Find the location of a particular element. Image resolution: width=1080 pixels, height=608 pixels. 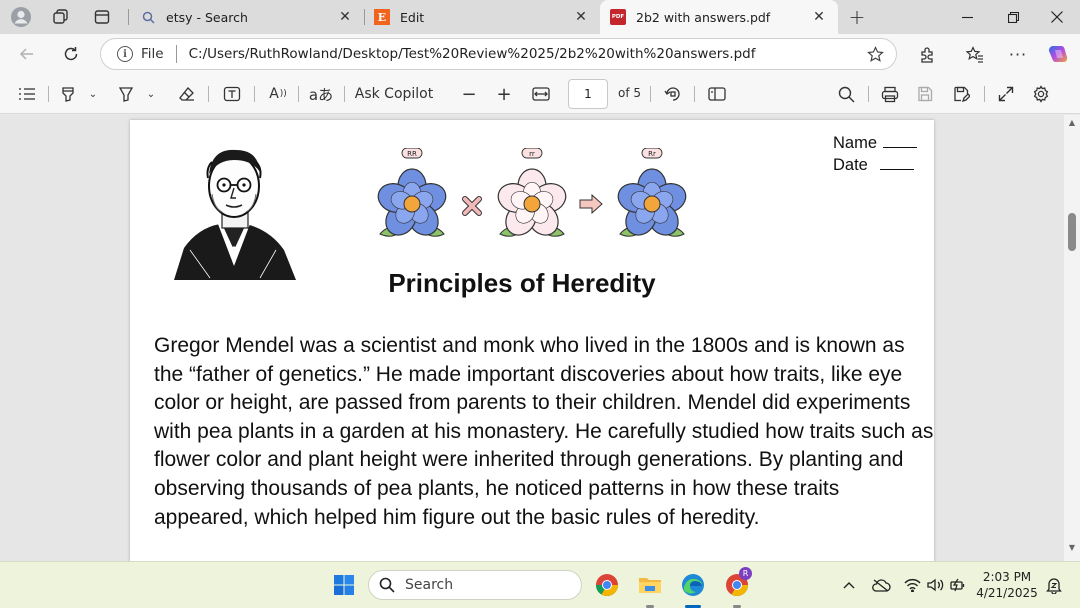

svg-text: Rr is located at coordinates (652, 154).